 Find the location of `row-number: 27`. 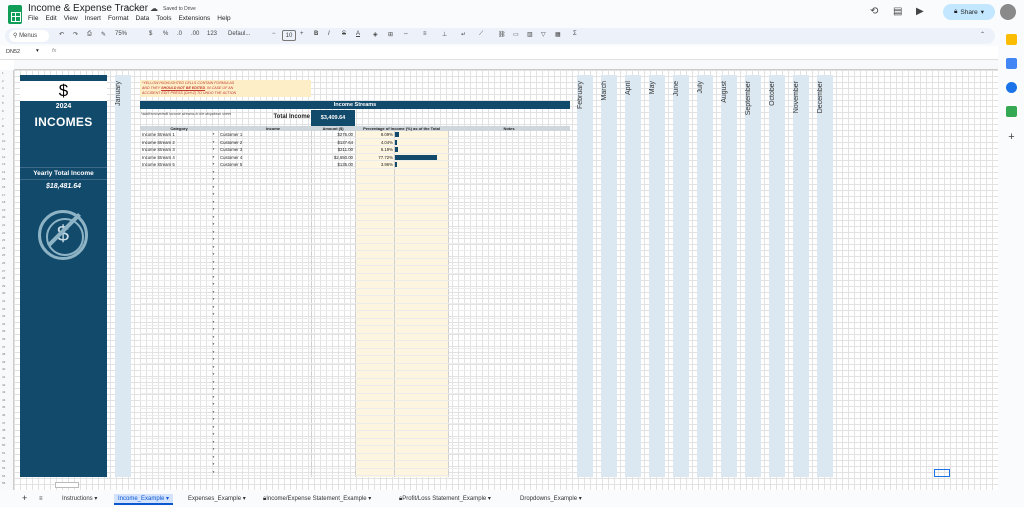

row-number: 27 is located at coordinates (3, 271).